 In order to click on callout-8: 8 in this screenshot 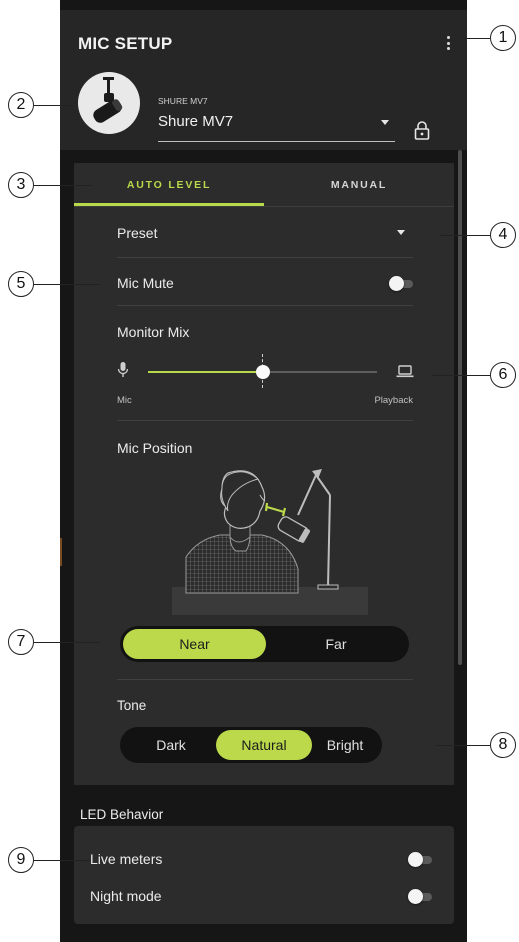, I will do `click(503, 745)`.